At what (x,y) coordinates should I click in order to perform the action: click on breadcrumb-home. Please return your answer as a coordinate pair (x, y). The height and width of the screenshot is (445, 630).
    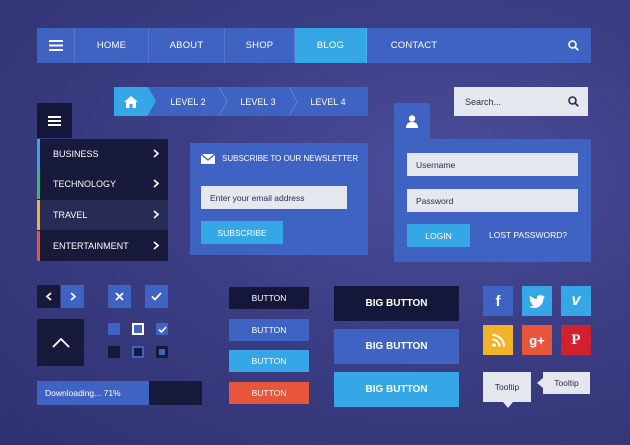
    Looking at the image, I should click on (135, 101).